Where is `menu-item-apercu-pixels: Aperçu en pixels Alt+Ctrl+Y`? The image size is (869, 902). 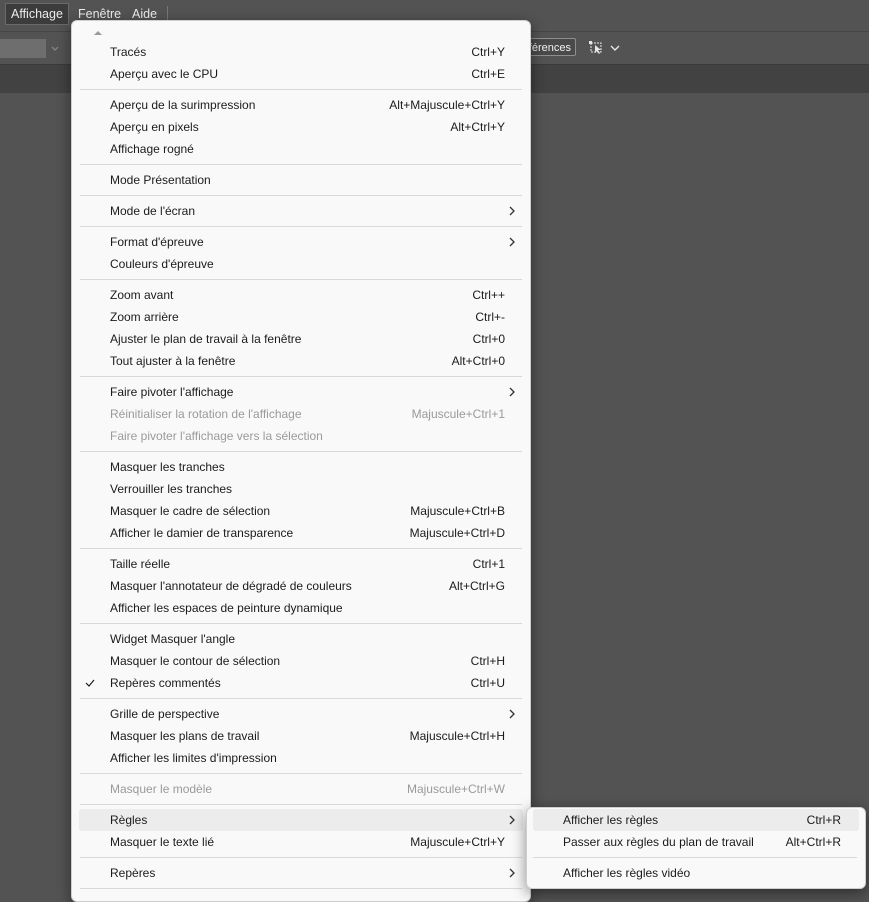 menu-item-apercu-pixels: Aperçu en pixels Alt+Ctrl+Y is located at coordinates (301, 127).